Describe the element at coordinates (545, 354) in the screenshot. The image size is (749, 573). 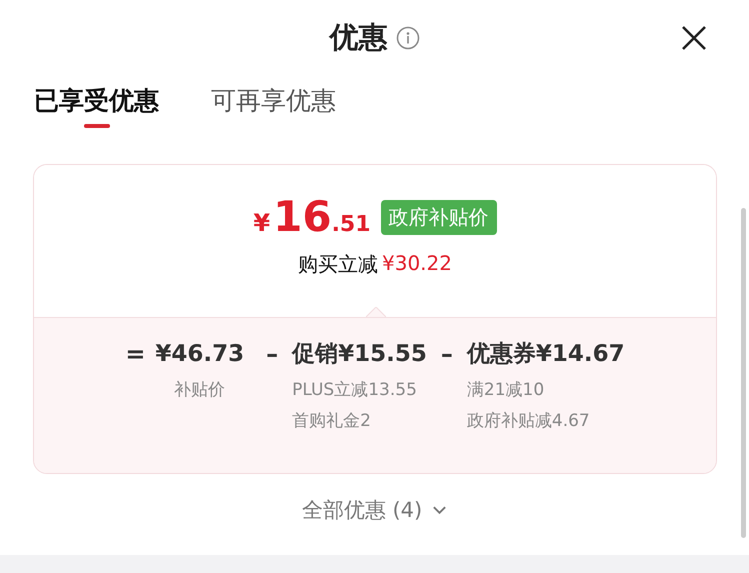
I see `term-amount: 优惠券¥14.67` at that location.